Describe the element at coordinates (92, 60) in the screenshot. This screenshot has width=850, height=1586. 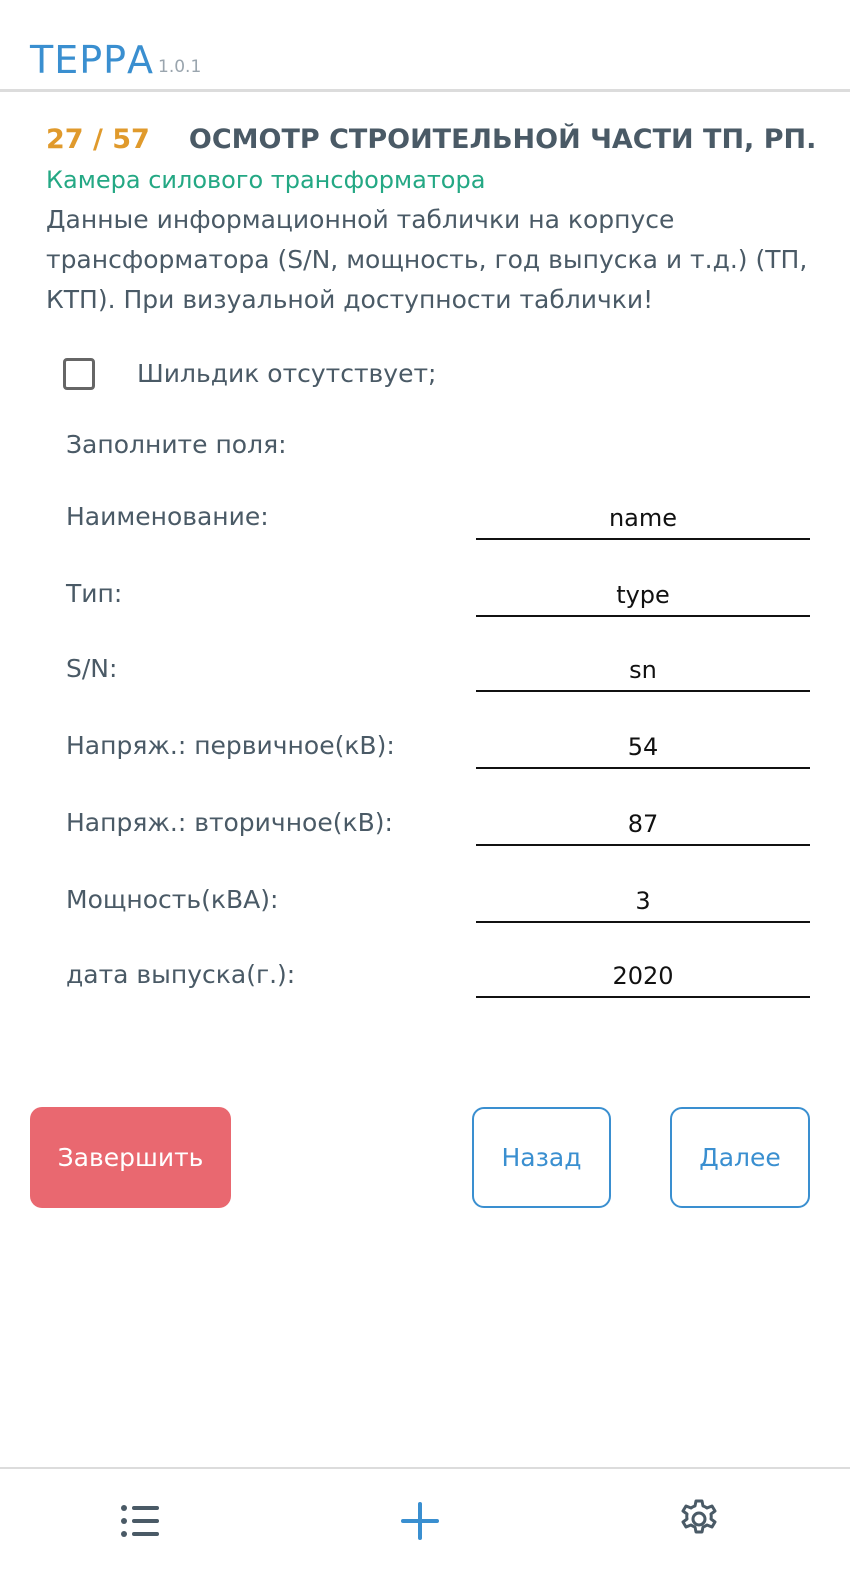
I see `app-brand: ТЕРРА` at that location.